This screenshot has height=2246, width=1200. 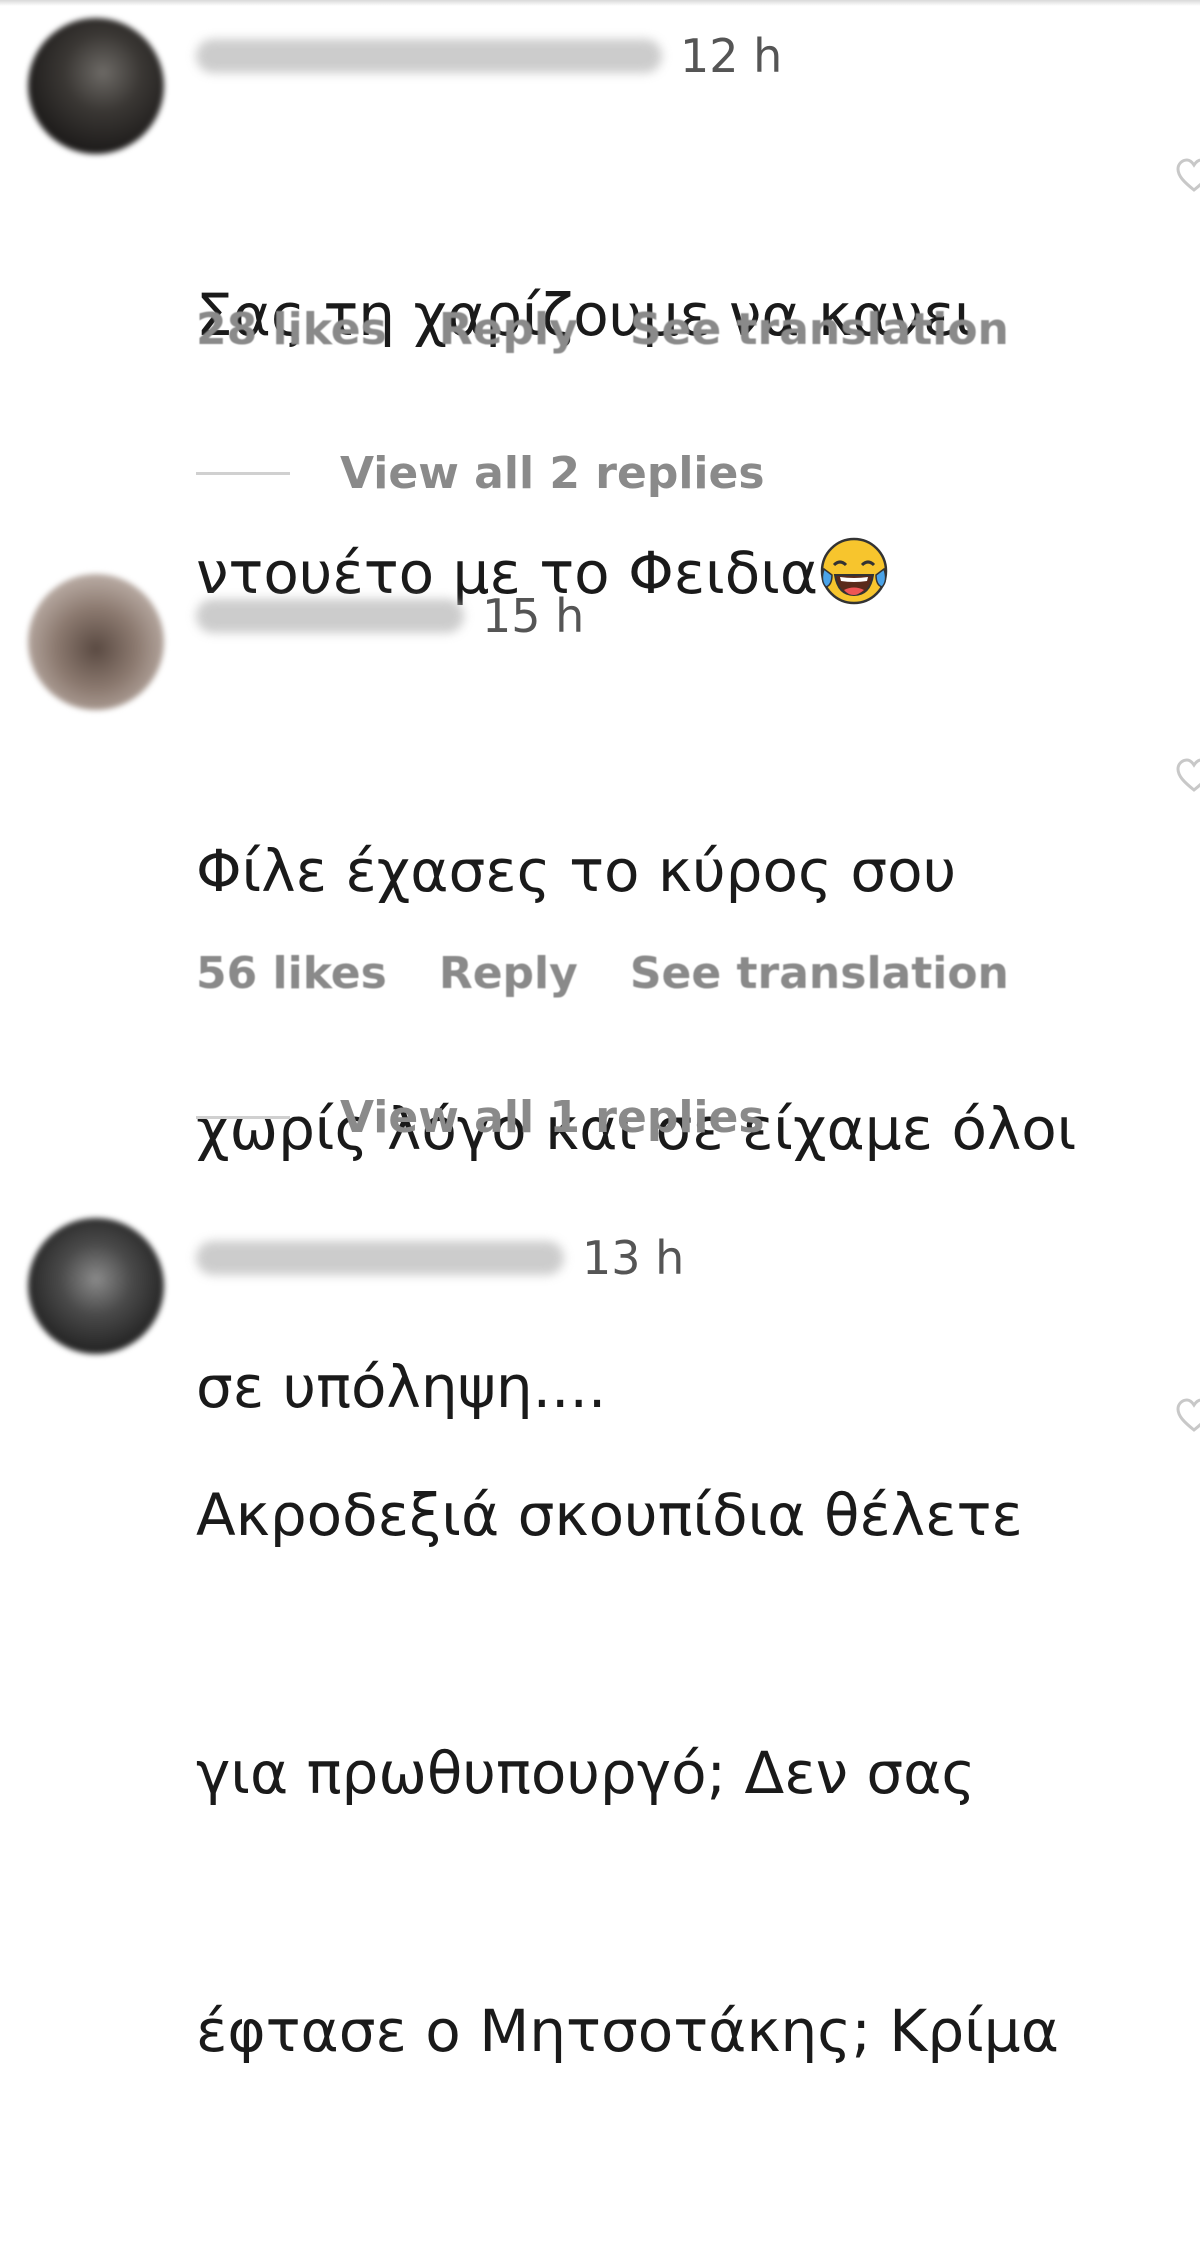 What do you see at coordinates (552, 1117) in the screenshot?
I see `view-replies-label: View all 1 replies` at bounding box center [552, 1117].